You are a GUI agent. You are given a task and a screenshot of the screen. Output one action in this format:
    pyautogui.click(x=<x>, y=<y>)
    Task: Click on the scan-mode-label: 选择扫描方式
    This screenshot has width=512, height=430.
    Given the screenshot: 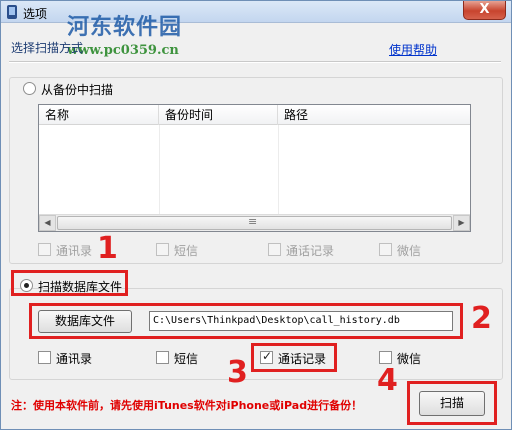 What is the action you would take?
    pyautogui.click(x=47, y=48)
    